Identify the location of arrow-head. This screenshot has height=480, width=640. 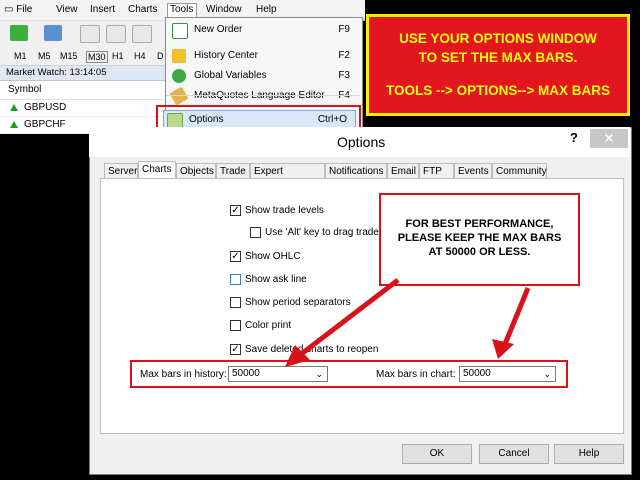
(503, 349).